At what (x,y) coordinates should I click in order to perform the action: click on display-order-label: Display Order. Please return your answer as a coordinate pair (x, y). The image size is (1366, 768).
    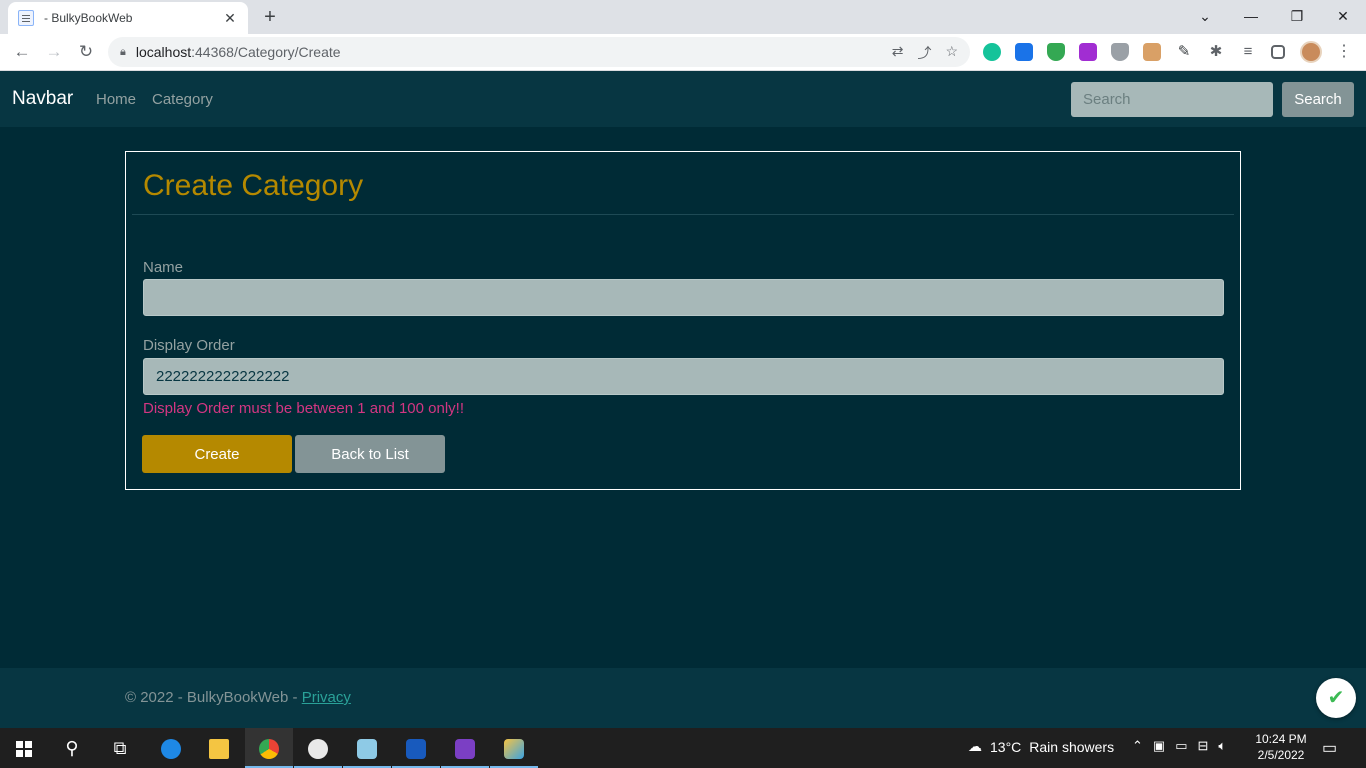
    Looking at the image, I should click on (189, 345).